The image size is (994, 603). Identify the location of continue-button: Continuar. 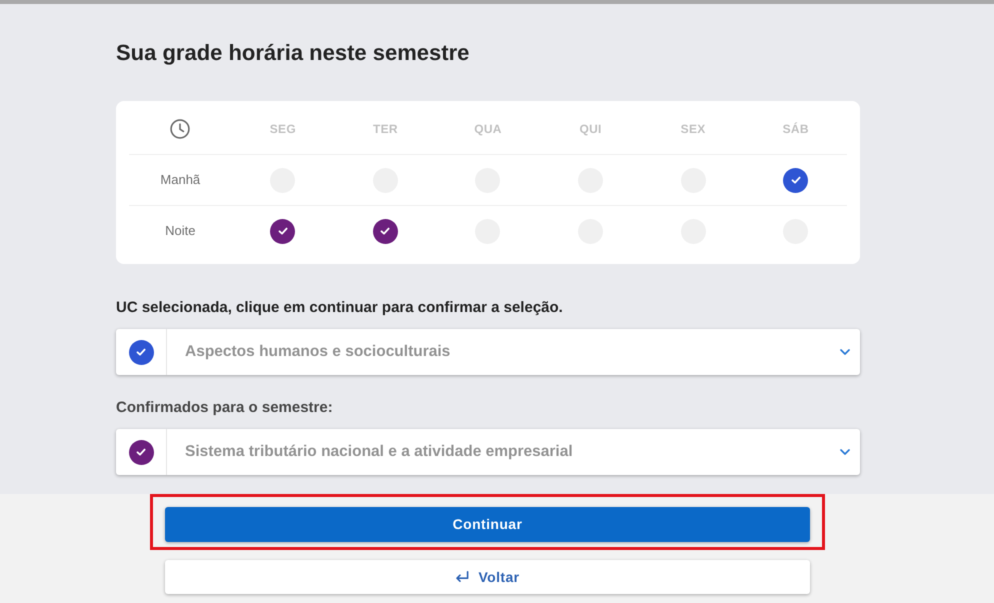
(487, 524).